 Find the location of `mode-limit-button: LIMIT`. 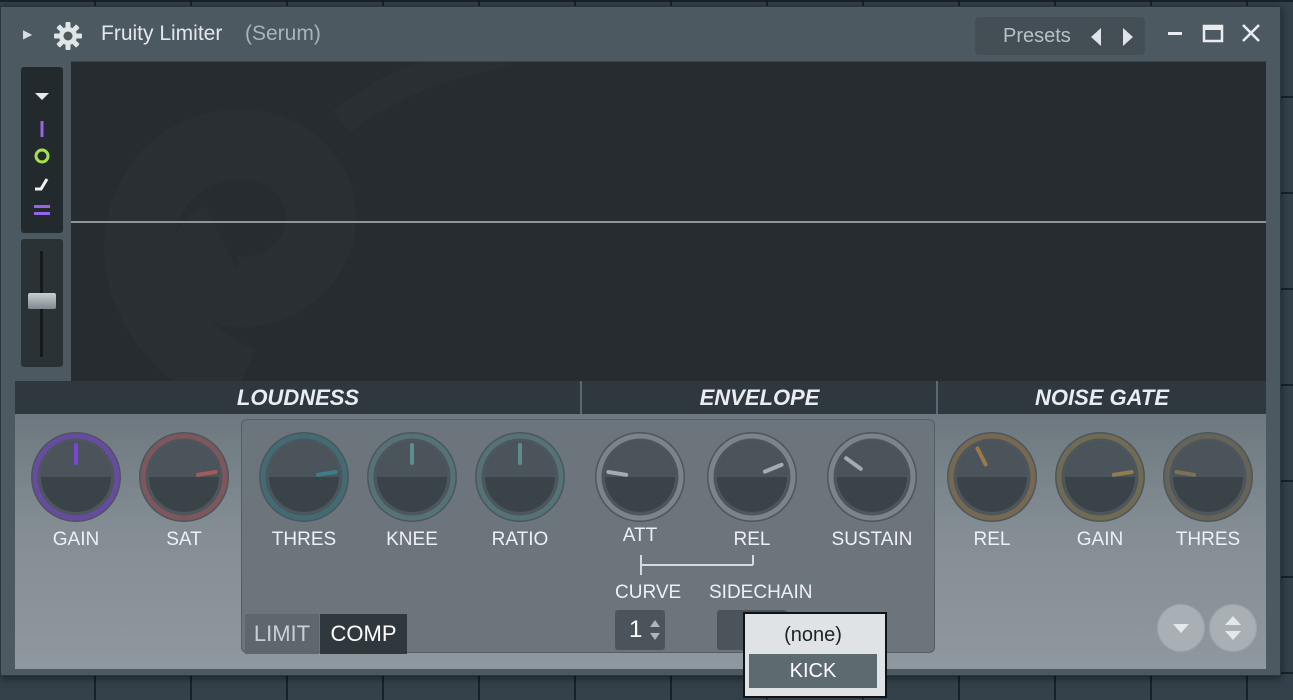

mode-limit-button: LIMIT is located at coordinates (282, 634).